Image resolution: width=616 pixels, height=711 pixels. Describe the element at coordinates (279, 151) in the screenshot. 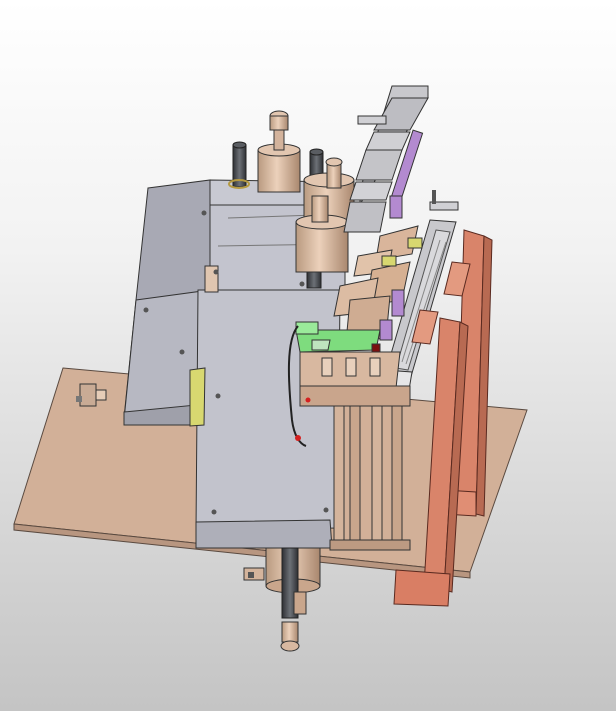

I see `cylinder-top-left` at that location.